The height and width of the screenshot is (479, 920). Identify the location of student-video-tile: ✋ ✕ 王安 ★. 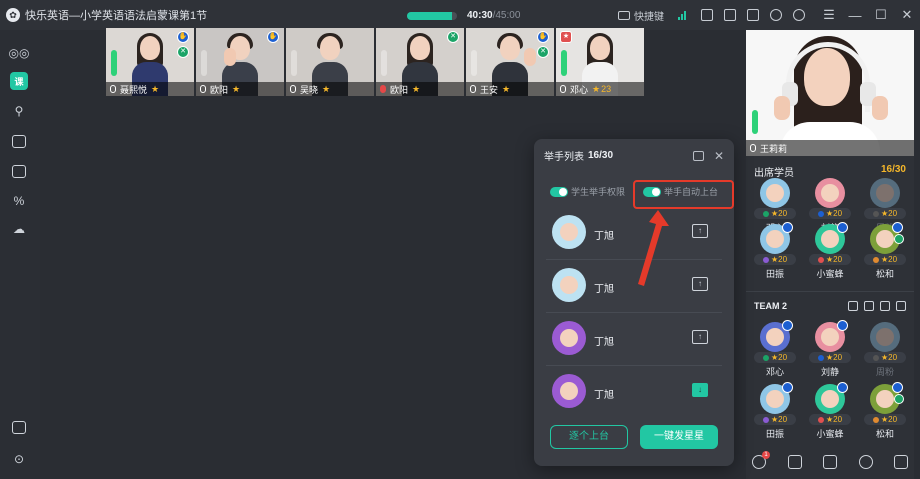
(510, 62).